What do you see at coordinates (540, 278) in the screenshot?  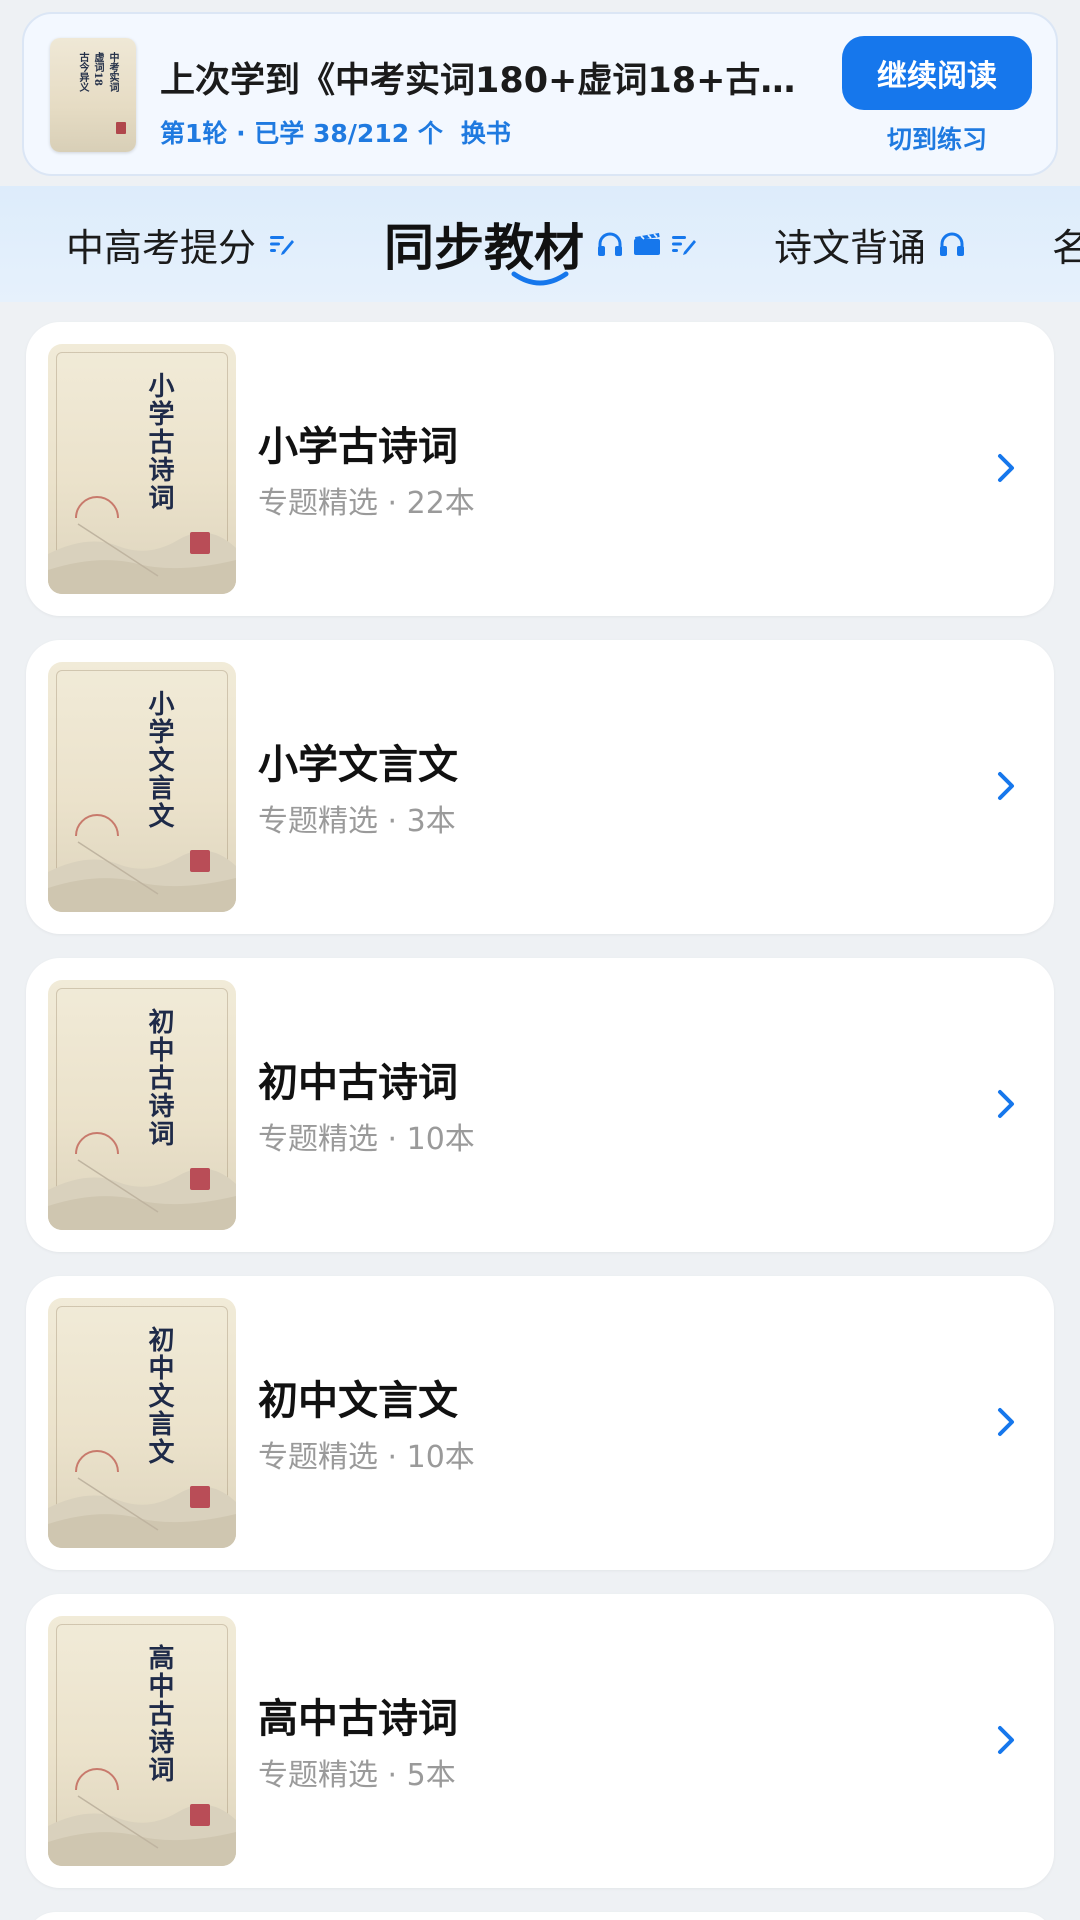 I see `active-tab-indicator` at bounding box center [540, 278].